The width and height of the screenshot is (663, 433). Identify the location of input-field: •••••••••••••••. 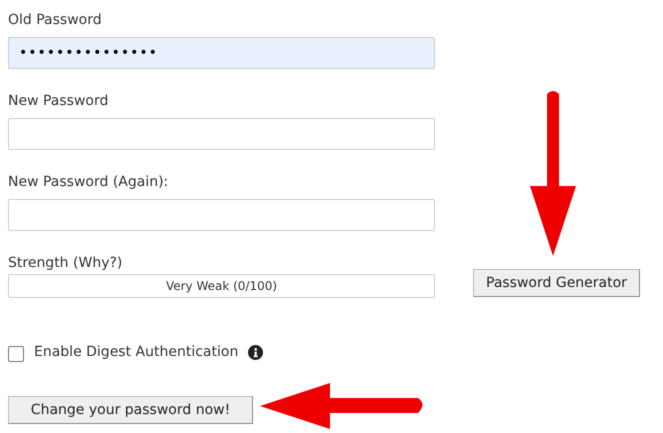
(221, 53).